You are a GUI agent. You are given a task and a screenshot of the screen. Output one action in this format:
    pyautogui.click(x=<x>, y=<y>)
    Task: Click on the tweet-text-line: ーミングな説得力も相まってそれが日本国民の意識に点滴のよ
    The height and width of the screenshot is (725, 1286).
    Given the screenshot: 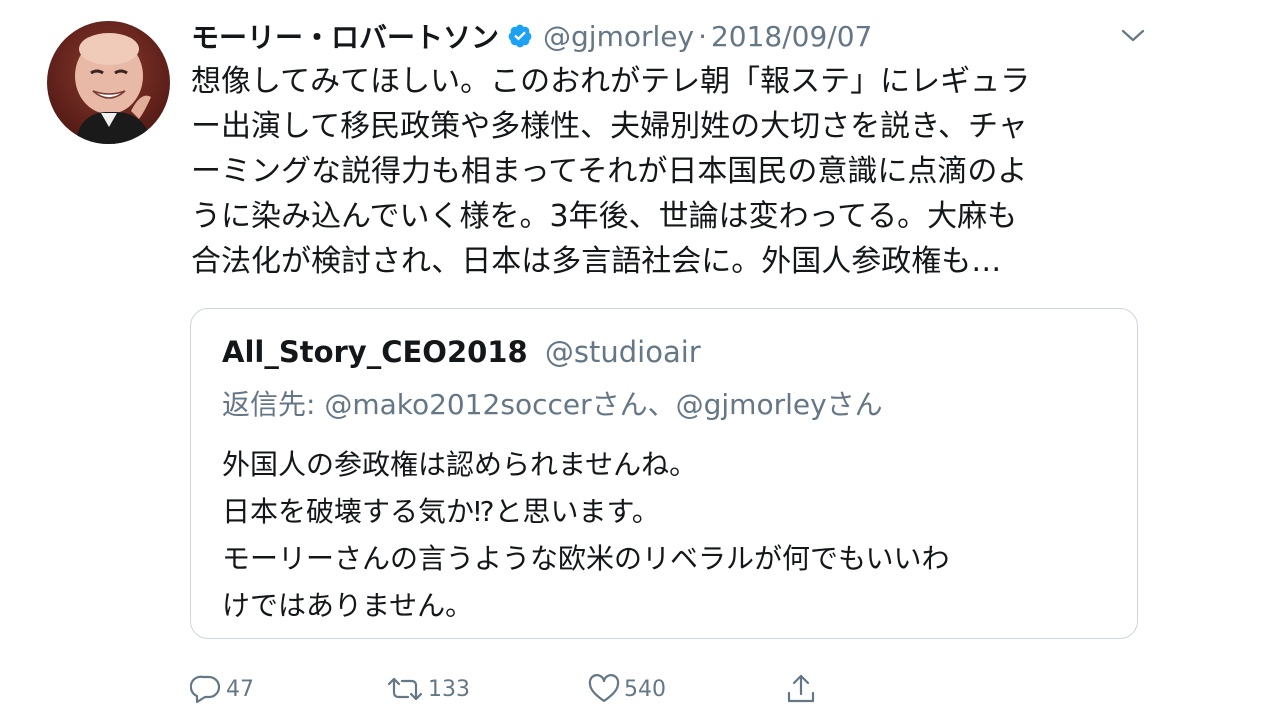 What is the action you would take?
    pyautogui.click(x=609, y=171)
    